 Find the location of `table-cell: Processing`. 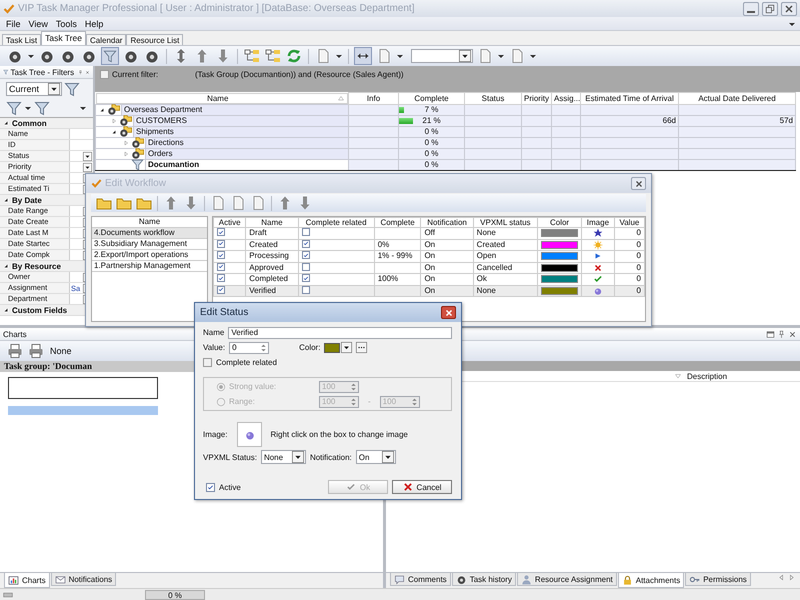

table-cell: Processing is located at coordinates (269, 255).